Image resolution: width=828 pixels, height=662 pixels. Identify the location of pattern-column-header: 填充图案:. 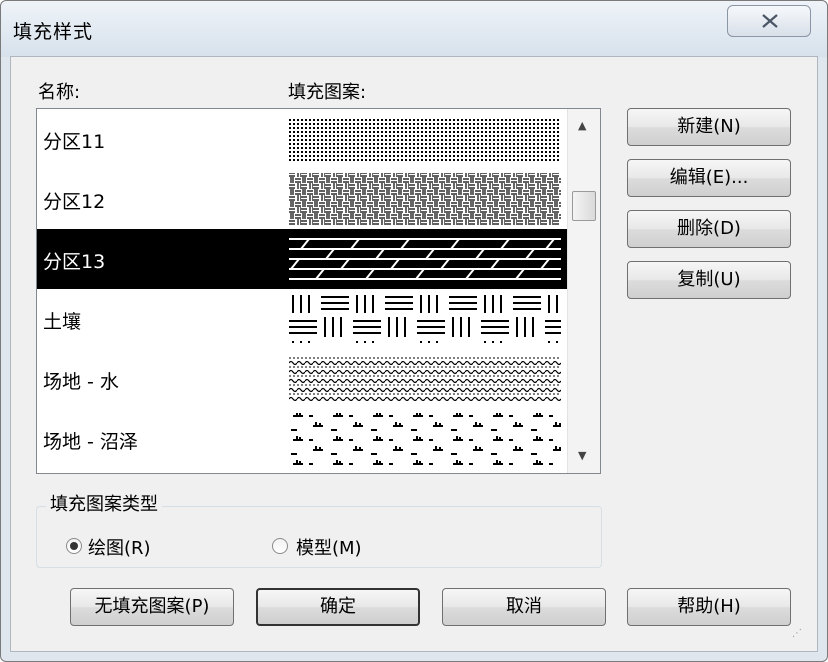
(327, 92).